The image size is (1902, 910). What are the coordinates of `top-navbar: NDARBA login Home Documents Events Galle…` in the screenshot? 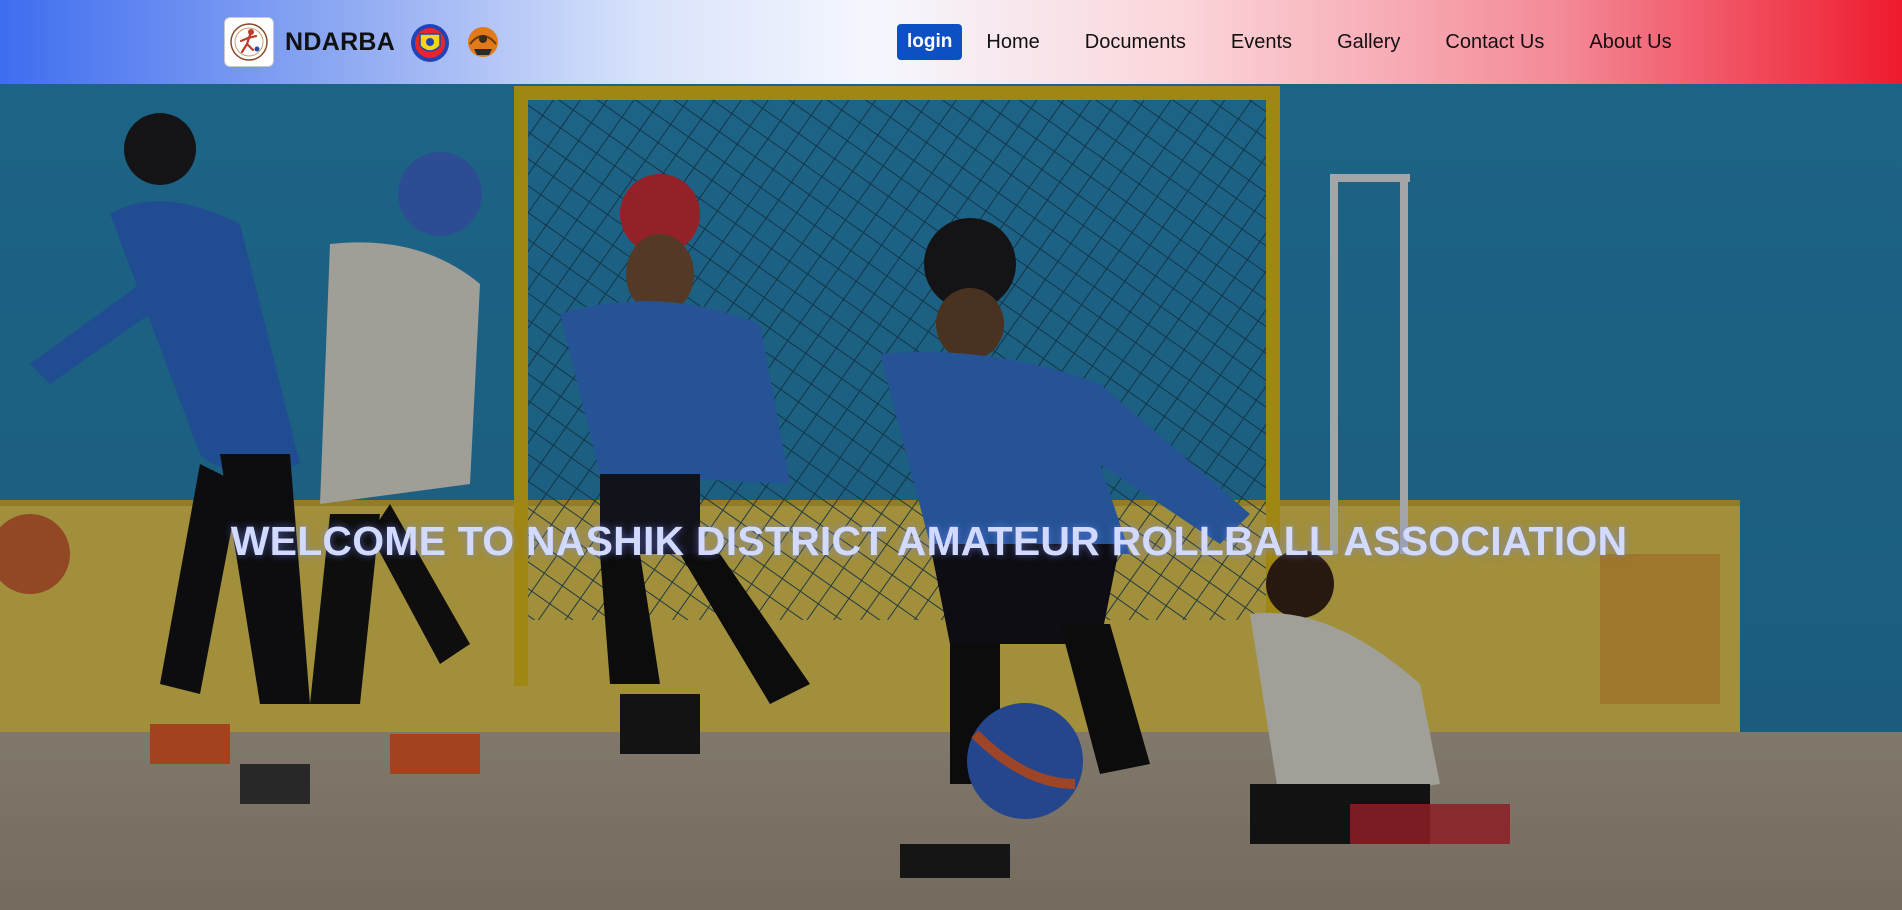 It's located at (951, 42).